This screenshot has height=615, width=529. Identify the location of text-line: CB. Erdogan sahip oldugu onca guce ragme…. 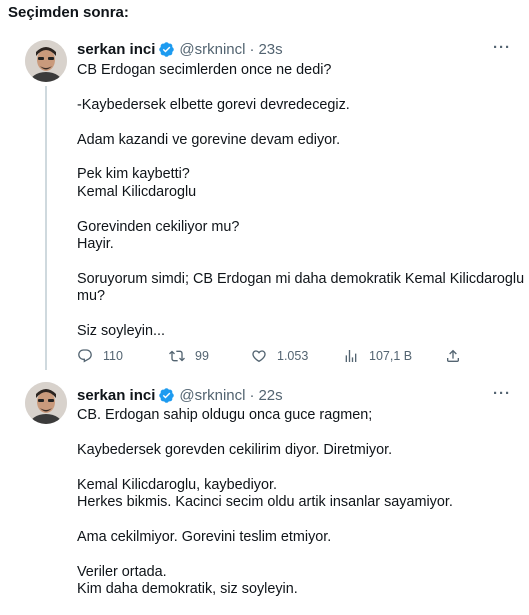
(225, 415).